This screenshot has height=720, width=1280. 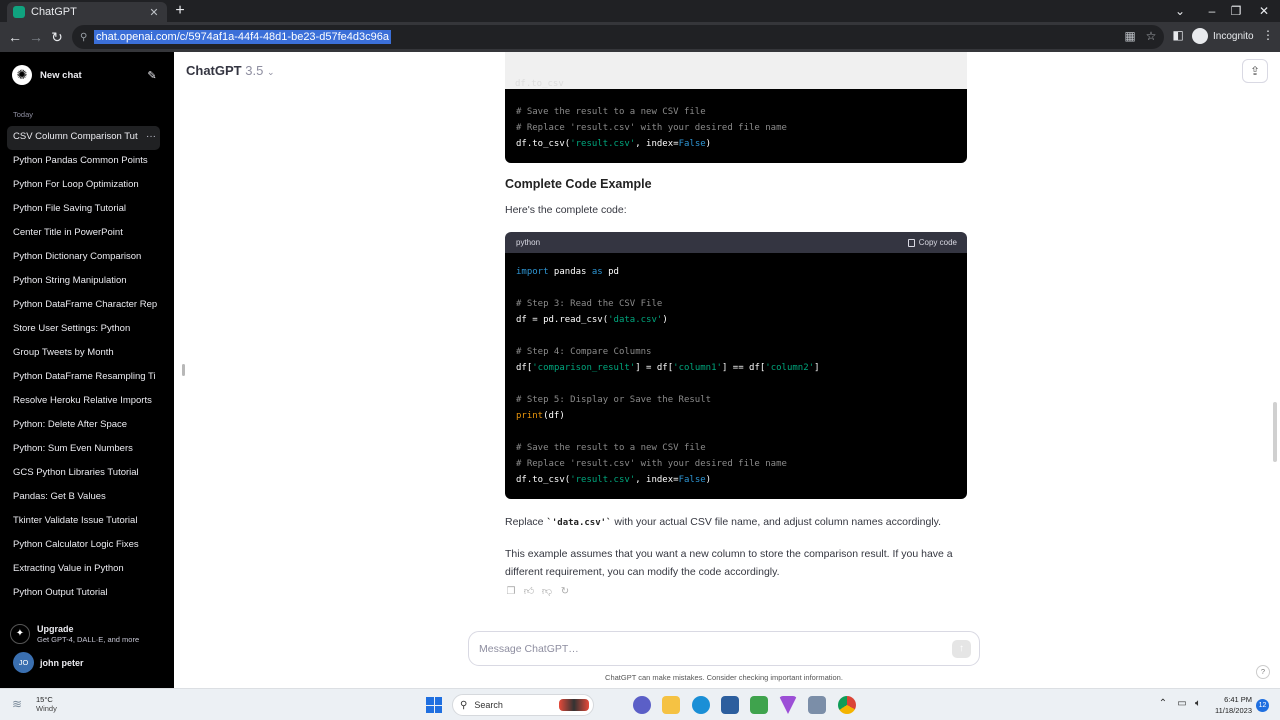 What do you see at coordinates (80, 160) in the screenshot?
I see `history-item-label: Python Pandas Common Points` at bounding box center [80, 160].